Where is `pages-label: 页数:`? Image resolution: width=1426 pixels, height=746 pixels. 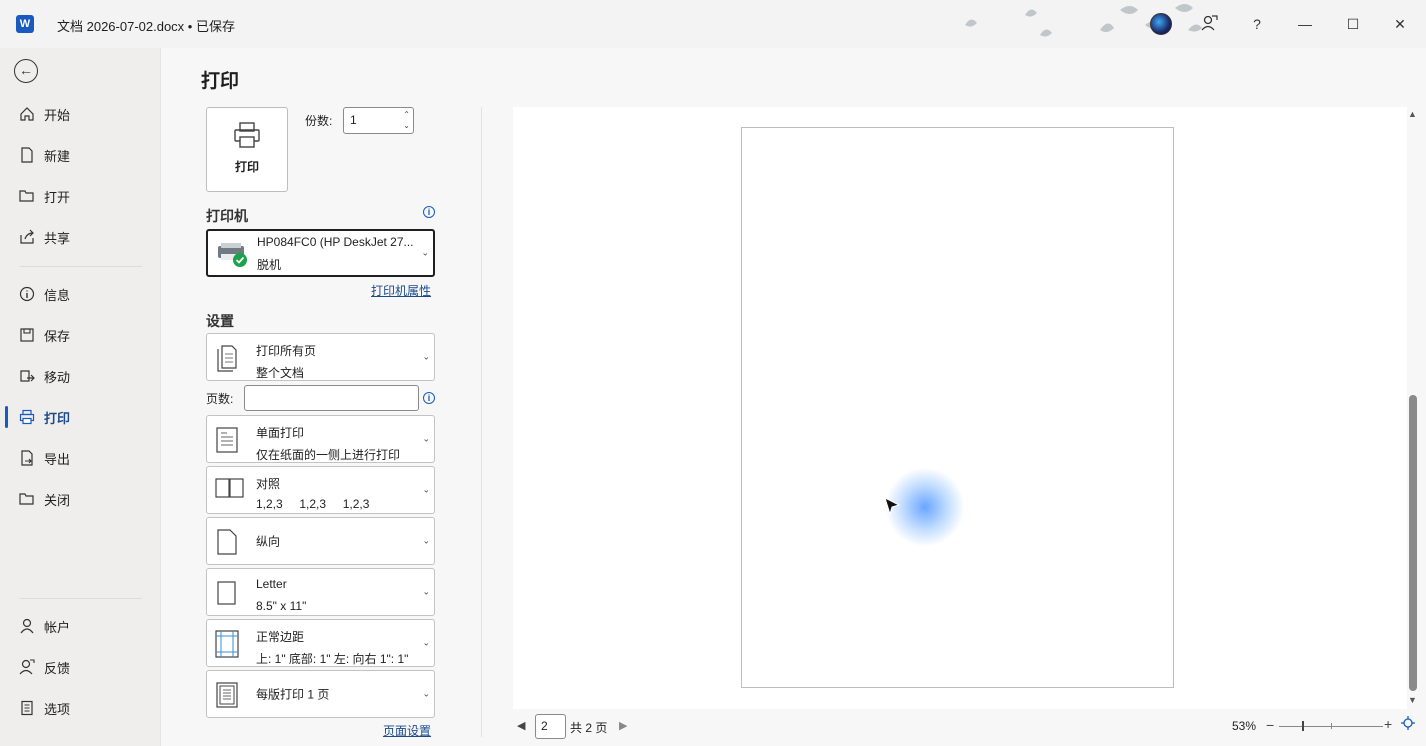
pages-label: 页数: is located at coordinates (220, 399).